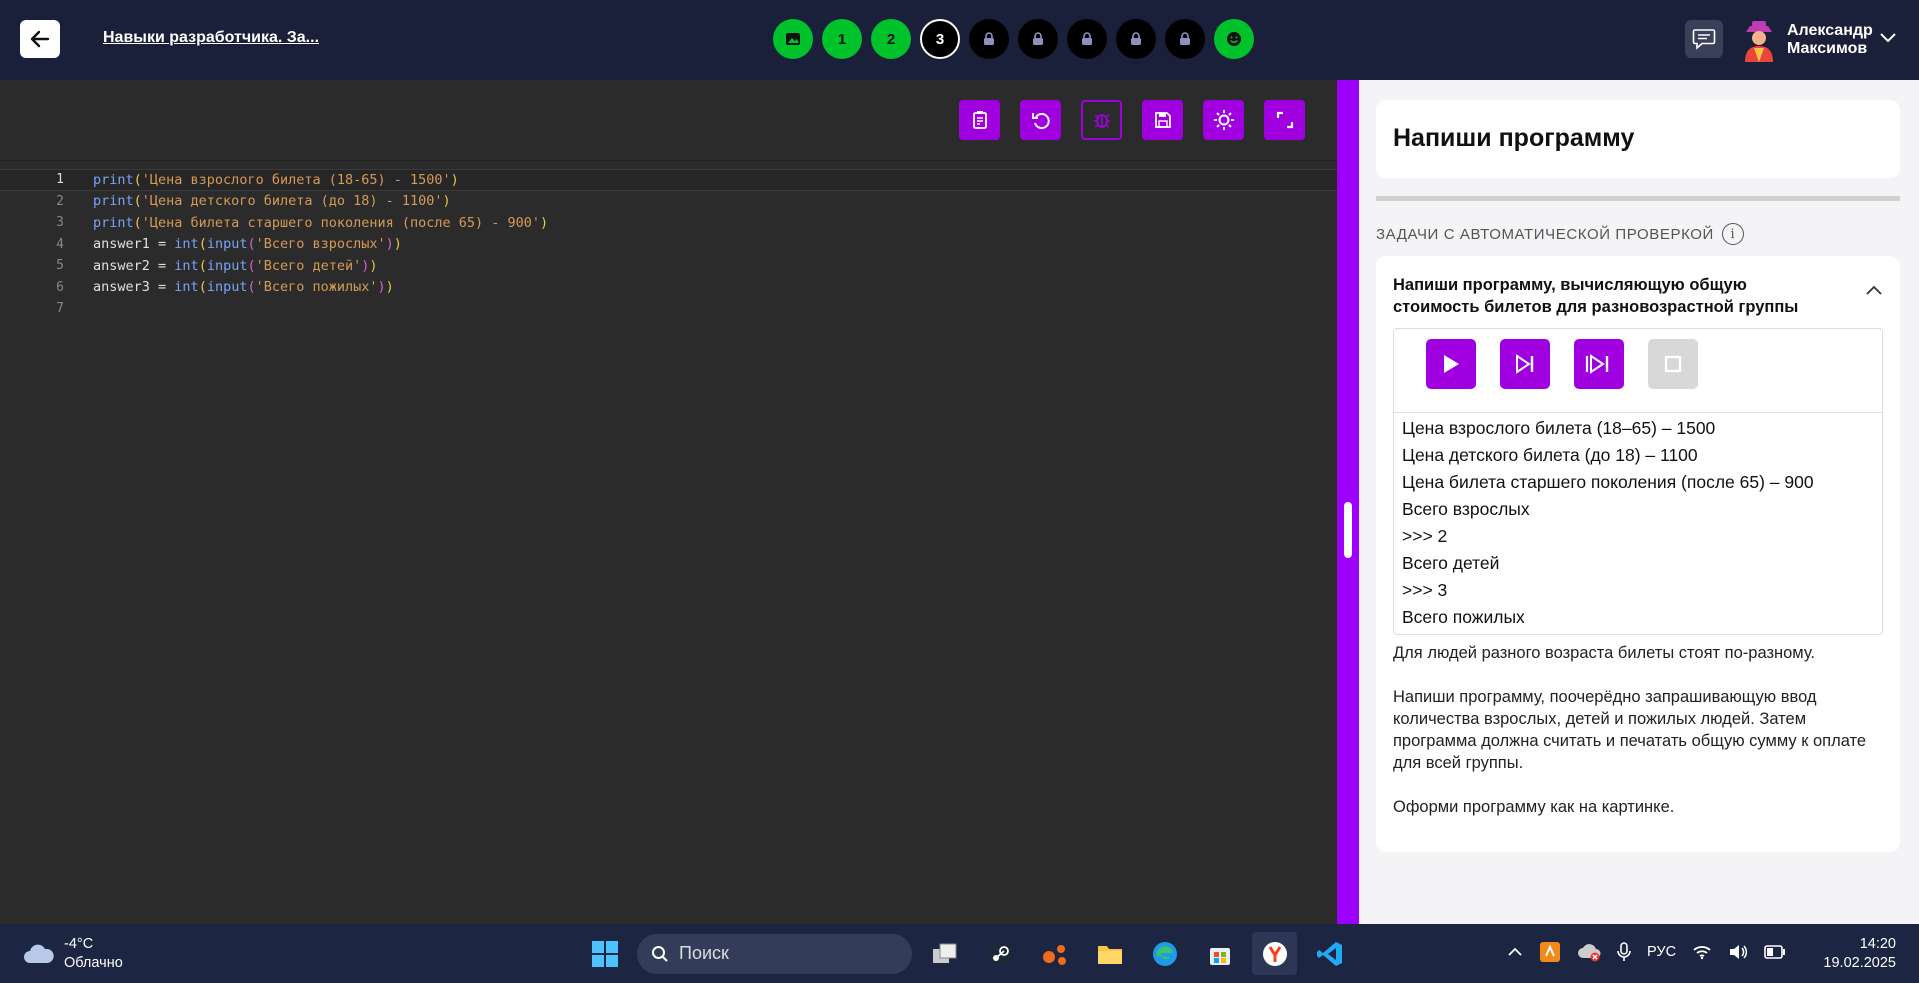  I want to click on app-tray-icon, so click(1550, 952).